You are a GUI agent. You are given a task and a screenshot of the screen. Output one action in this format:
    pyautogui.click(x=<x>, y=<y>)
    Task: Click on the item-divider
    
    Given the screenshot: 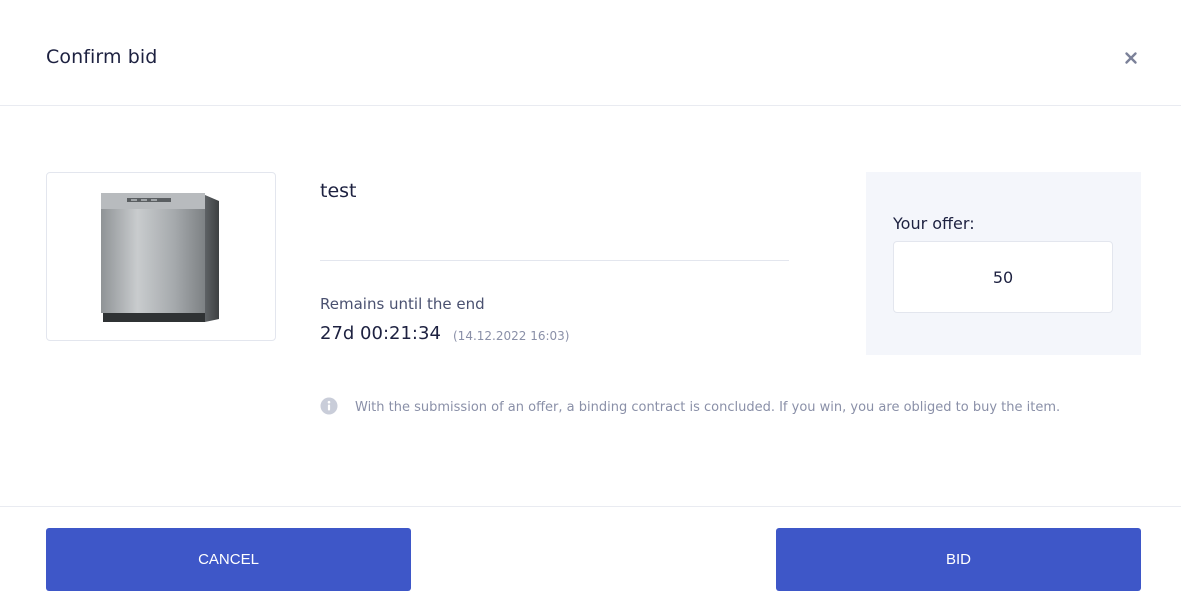 What is the action you would take?
    pyautogui.click(x=554, y=260)
    